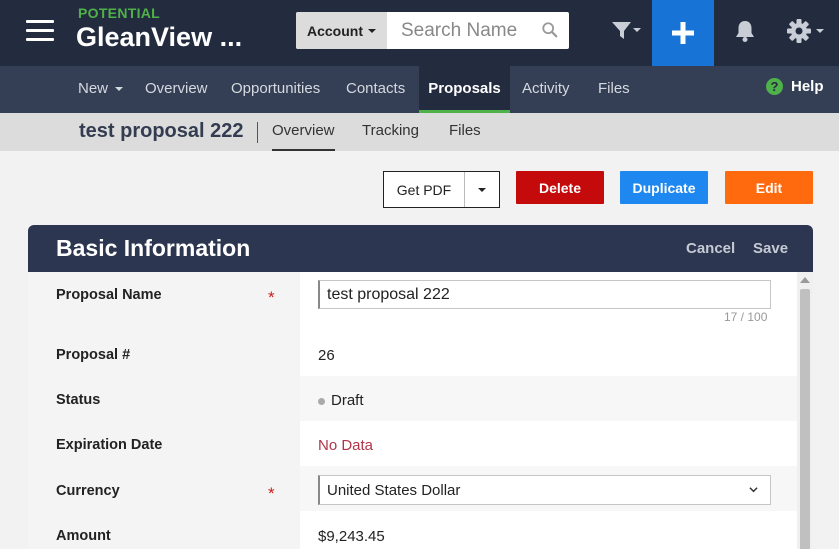  What do you see at coordinates (390, 132) in the screenshot?
I see `tab-tracking: Tracking` at bounding box center [390, 132].